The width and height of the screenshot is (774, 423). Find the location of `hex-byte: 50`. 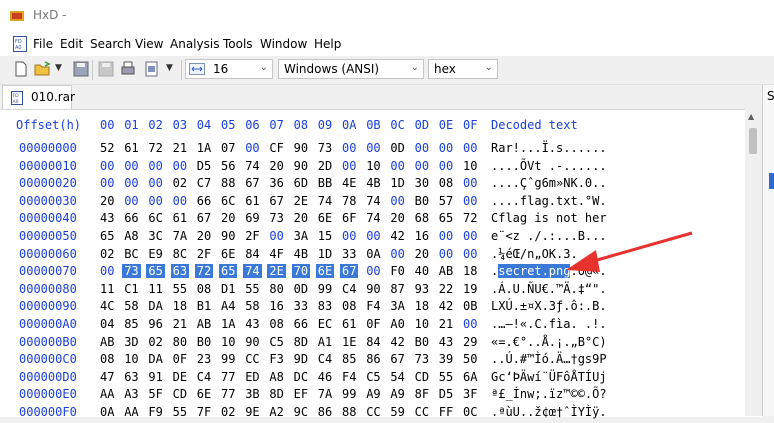

hex-byte: 50 is located at coordinates (470, 359).